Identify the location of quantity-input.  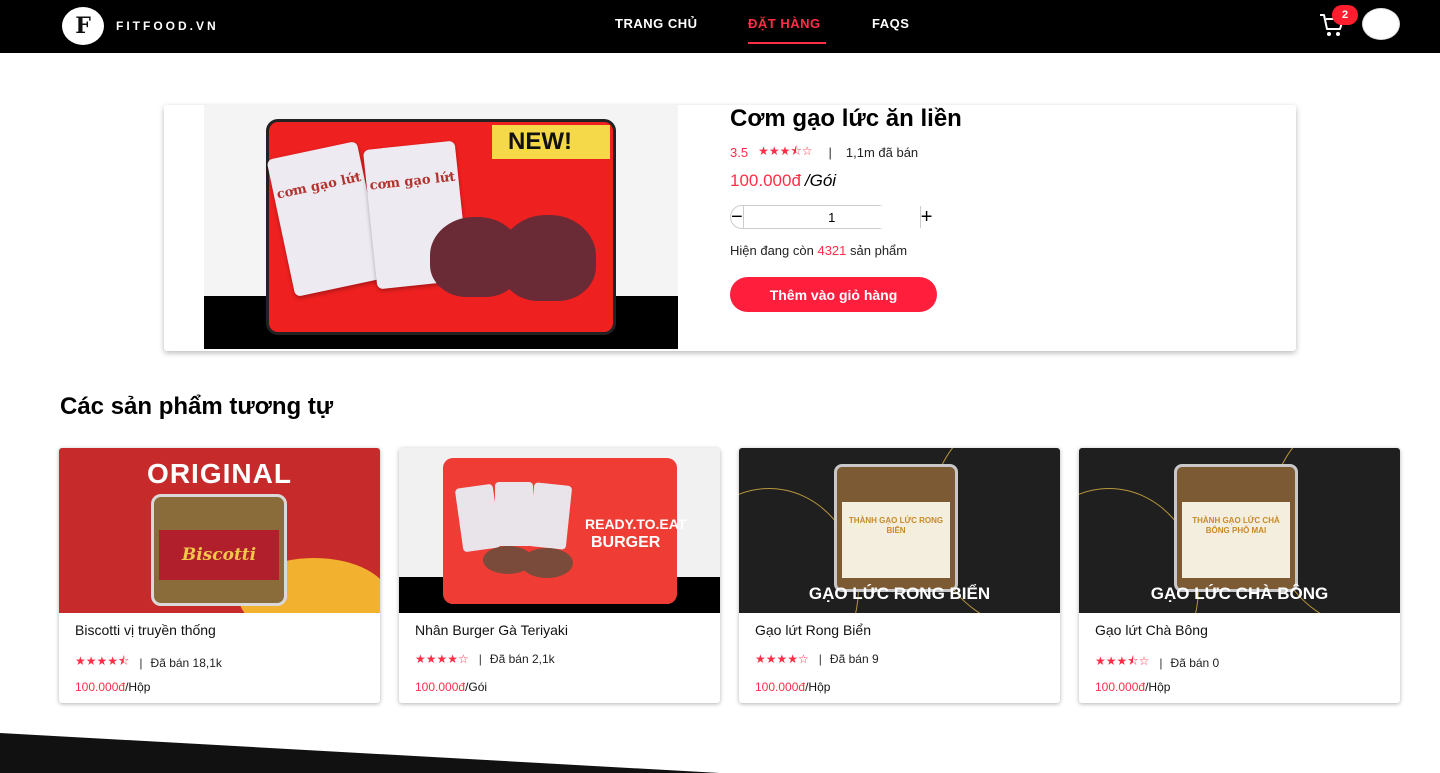
(831, 217).